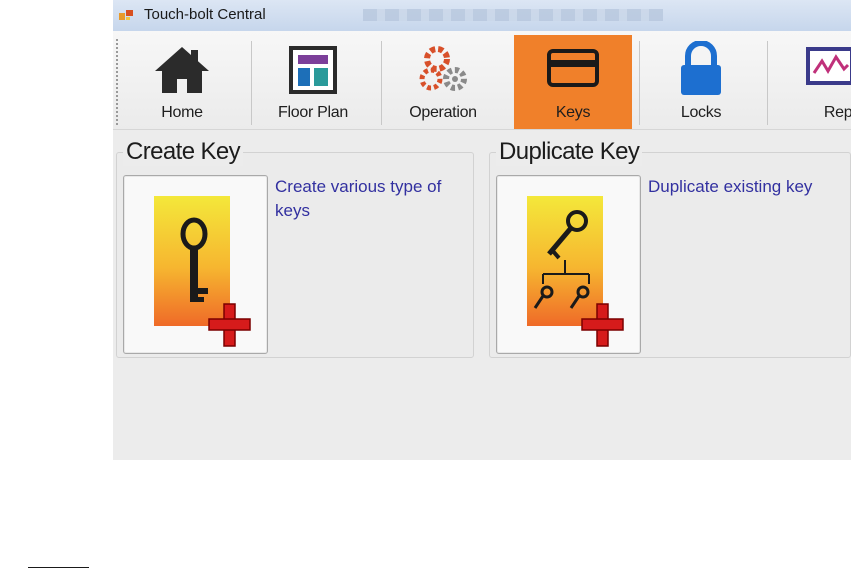  I want to click on duplicate-key-icon, so click(575, 271).